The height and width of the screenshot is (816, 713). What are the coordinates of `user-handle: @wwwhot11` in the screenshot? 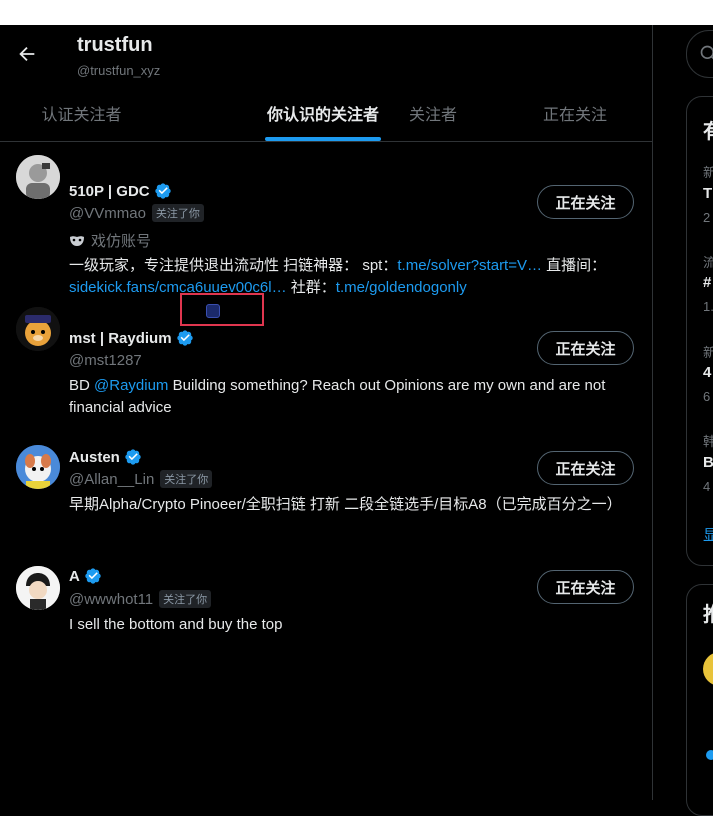 It's located at (111, 599).